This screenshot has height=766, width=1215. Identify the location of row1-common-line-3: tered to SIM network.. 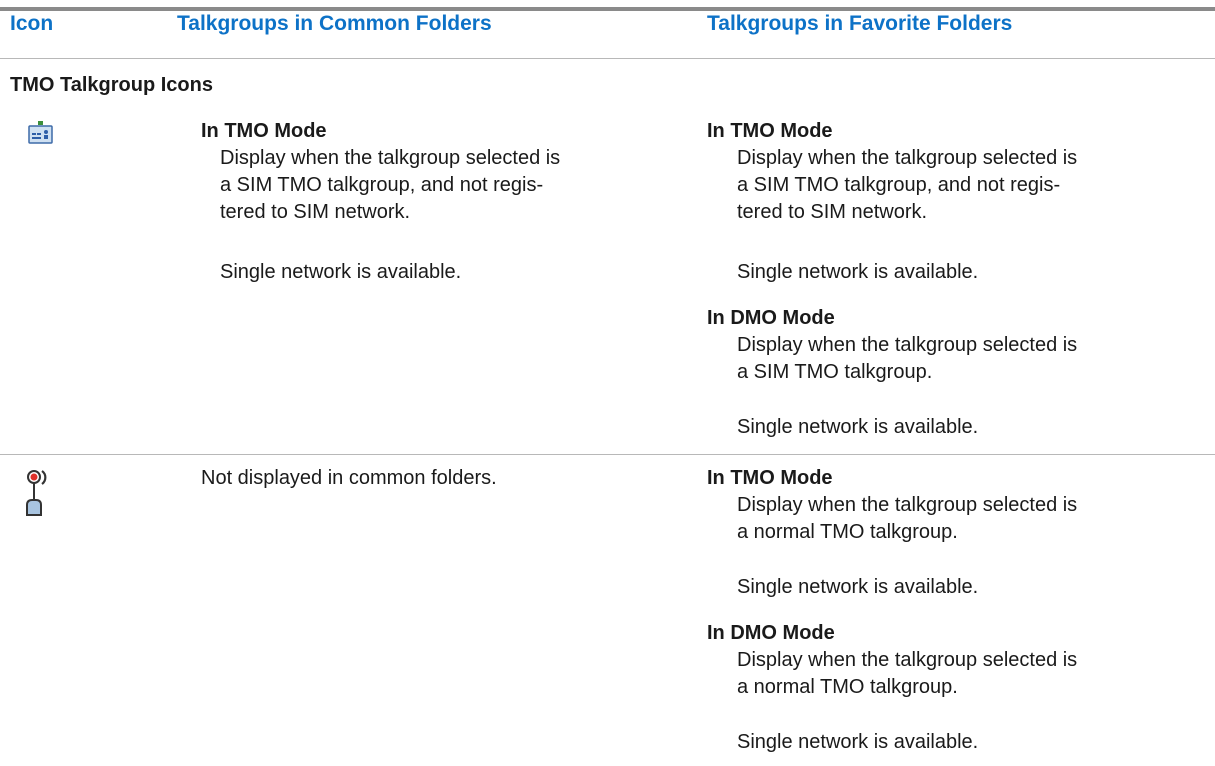
(315, 212).